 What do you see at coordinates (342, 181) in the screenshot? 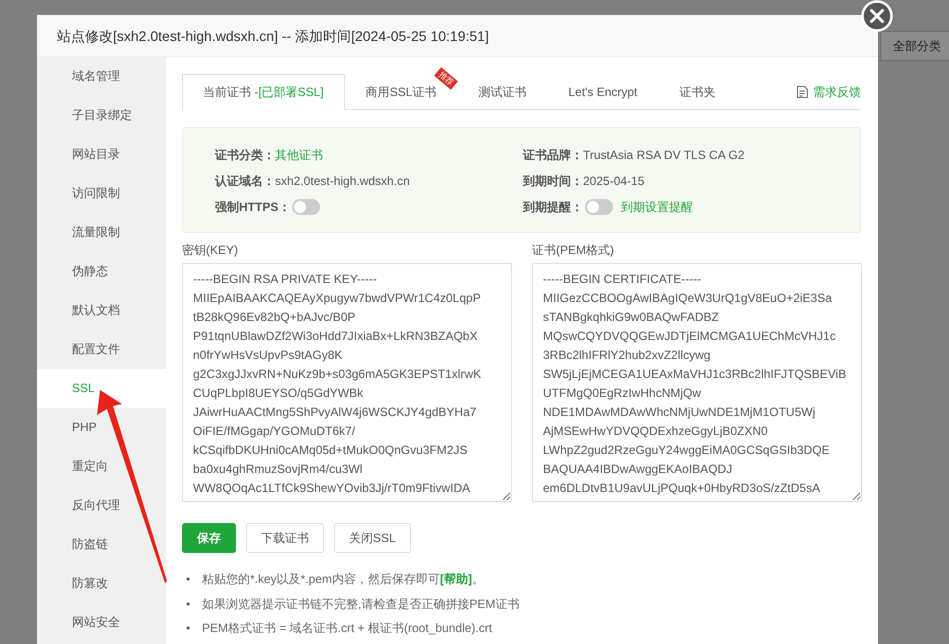
I see `info-value: sxh2.0test-high.wdsxh.cn` at bounding box center [342, 181].